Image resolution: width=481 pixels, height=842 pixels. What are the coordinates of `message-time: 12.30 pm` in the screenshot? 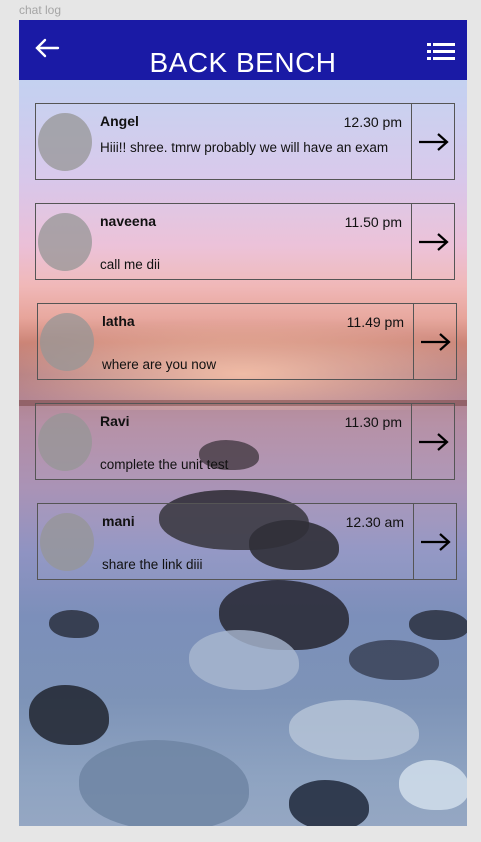 It's located at (372, 122).